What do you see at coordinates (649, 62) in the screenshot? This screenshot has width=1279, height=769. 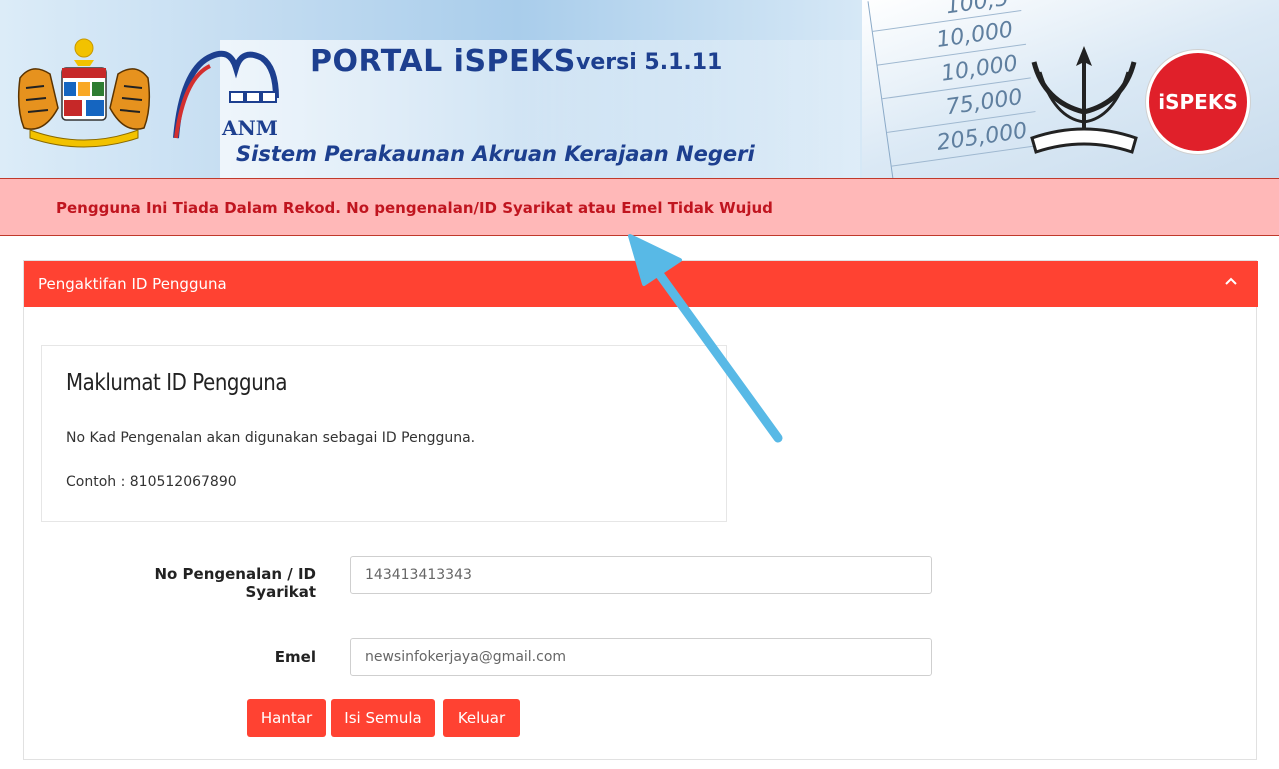 I see `version-label: versi 5.1.11` at bounding box center [649, 62].